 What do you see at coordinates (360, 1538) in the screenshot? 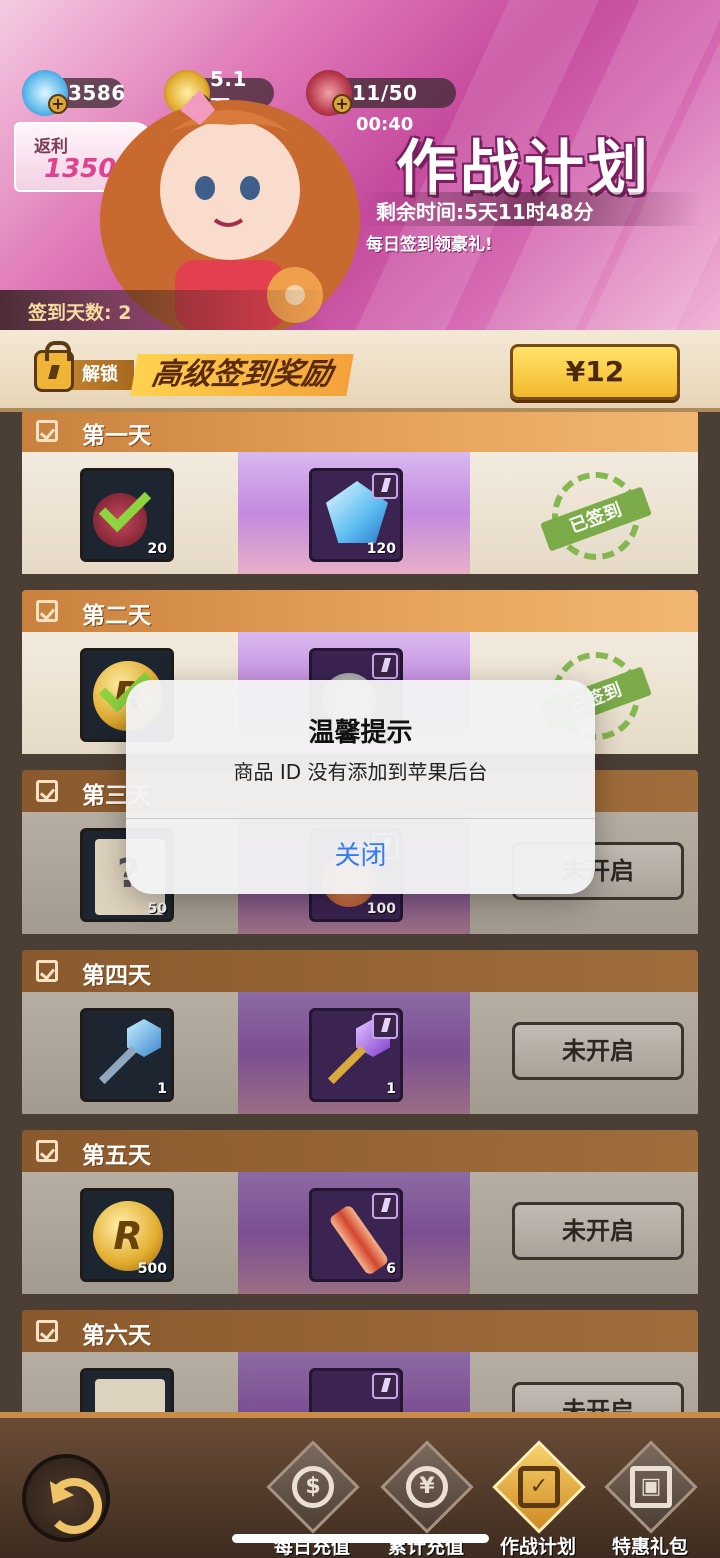
I see `home-indicator` at bounding box center [360, 1538].